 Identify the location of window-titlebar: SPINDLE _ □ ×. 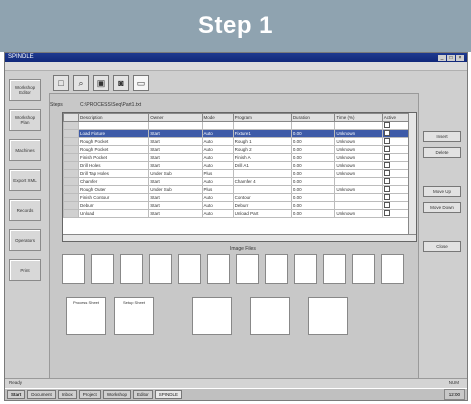
(236, 57).